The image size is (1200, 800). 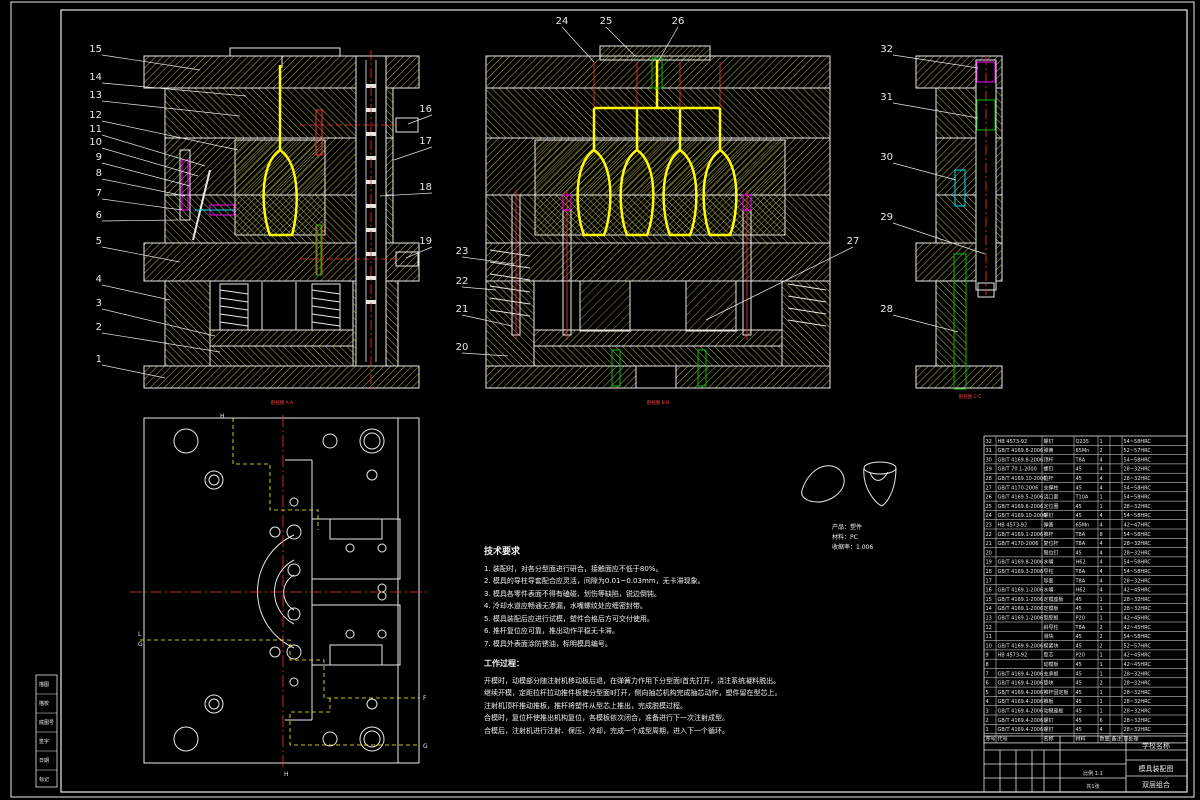 I want to click on plan-section-lines, so click(x=280, y=582).